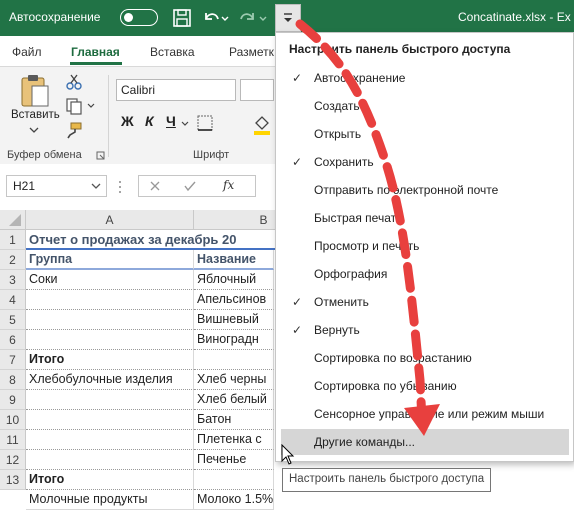  I want to click on cell-b: Хлеб белый, so click(234, 400).